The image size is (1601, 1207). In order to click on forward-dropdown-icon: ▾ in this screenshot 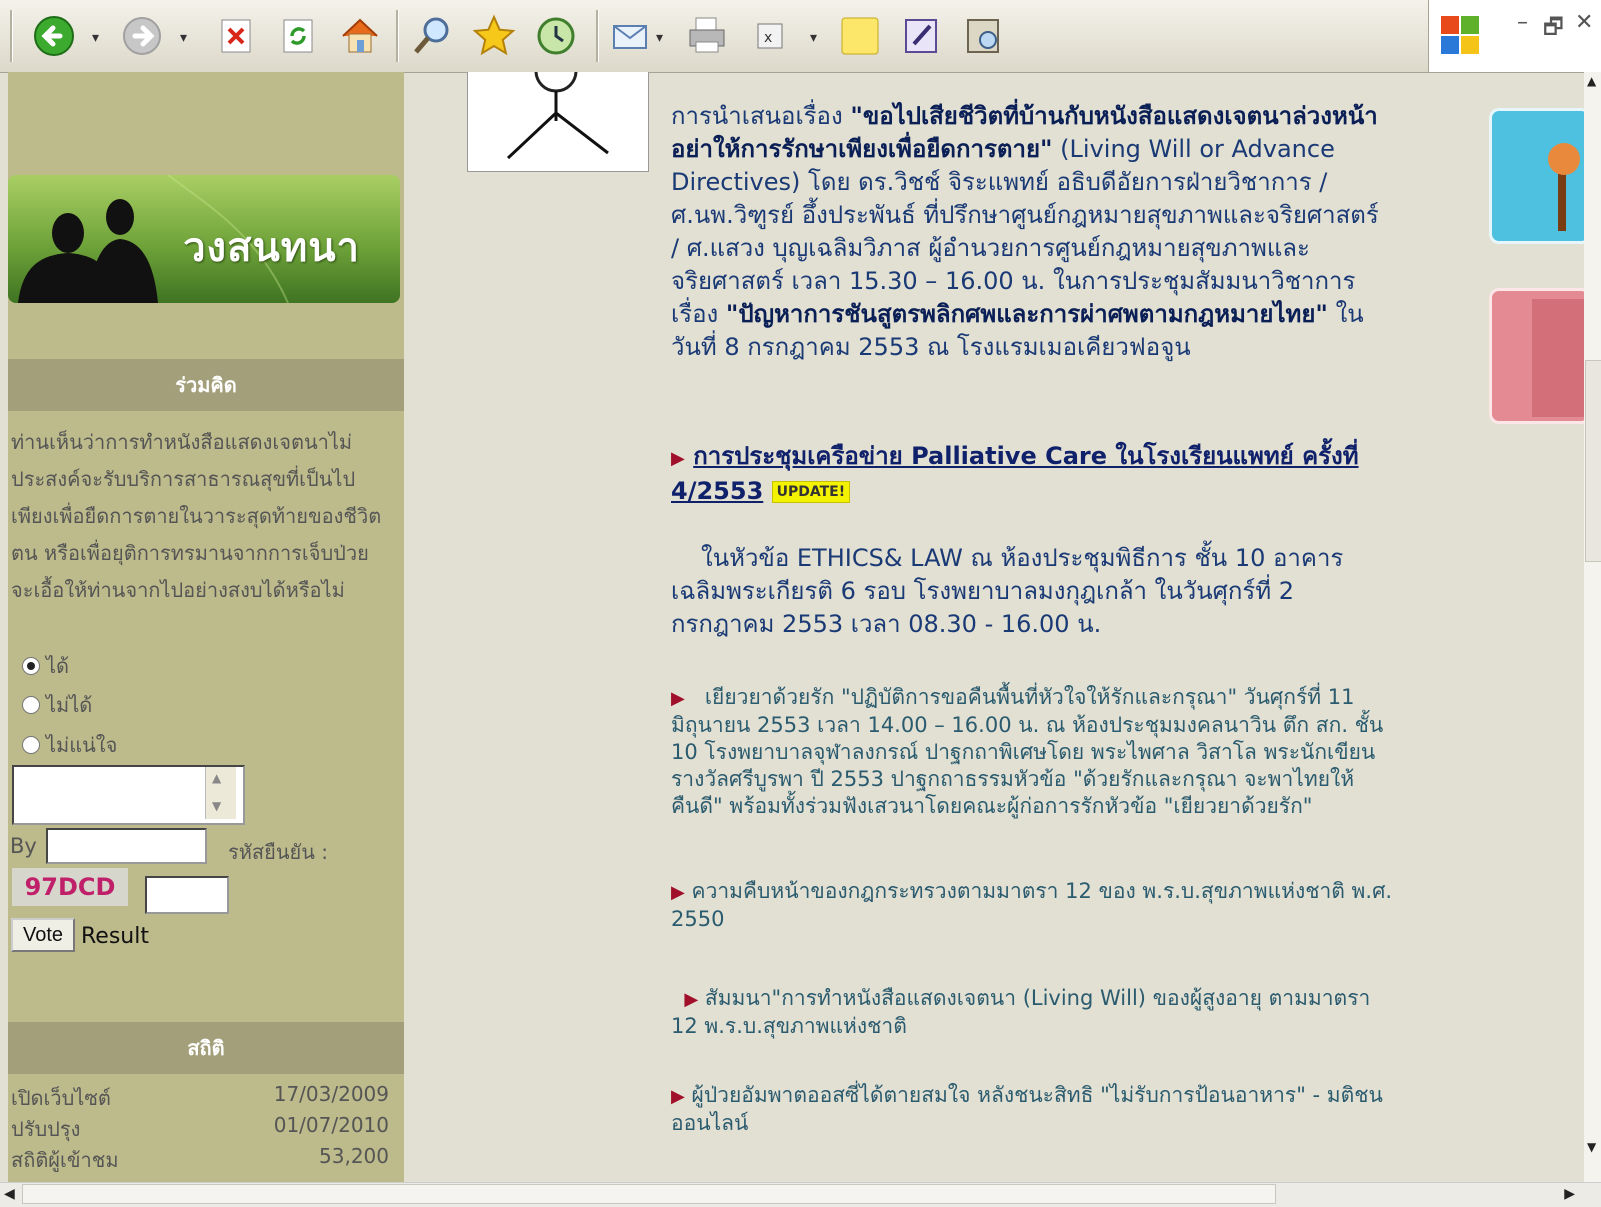, I will do `click(183, 38)`.